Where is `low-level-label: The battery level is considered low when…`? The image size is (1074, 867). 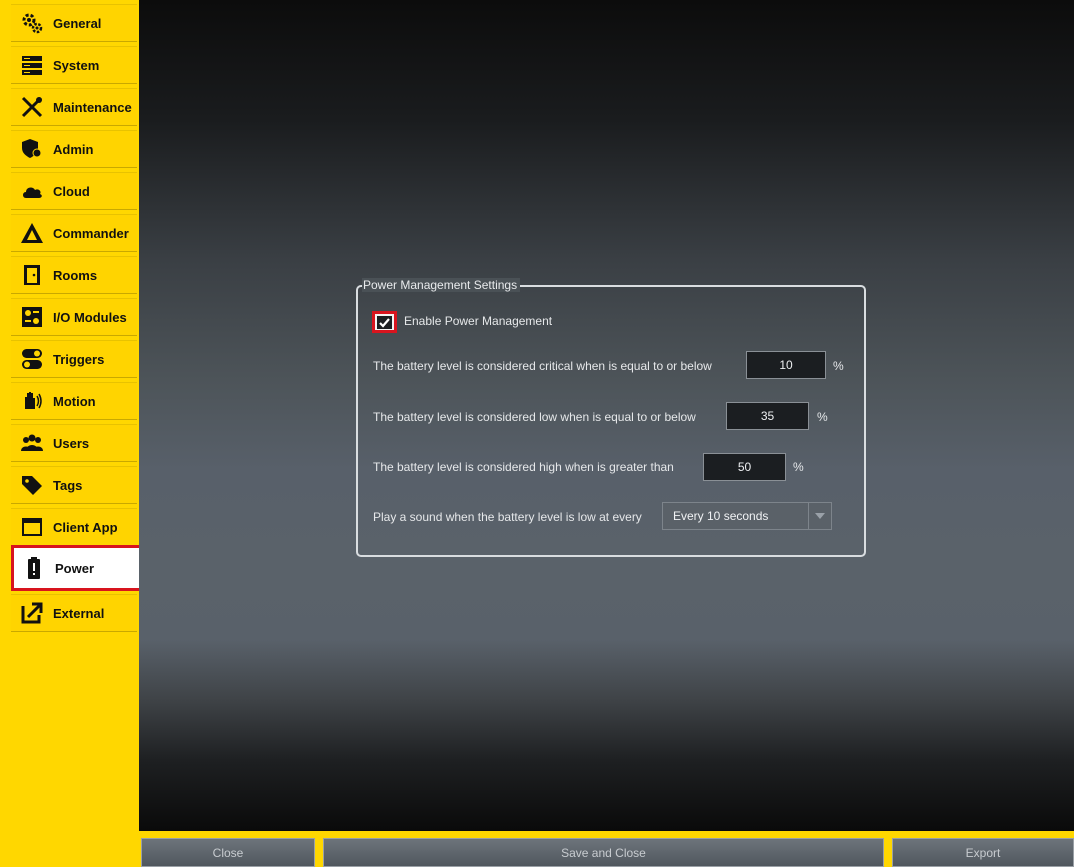
low-level-label: The battery level is considered low when… is located at coordinates (534, 417).